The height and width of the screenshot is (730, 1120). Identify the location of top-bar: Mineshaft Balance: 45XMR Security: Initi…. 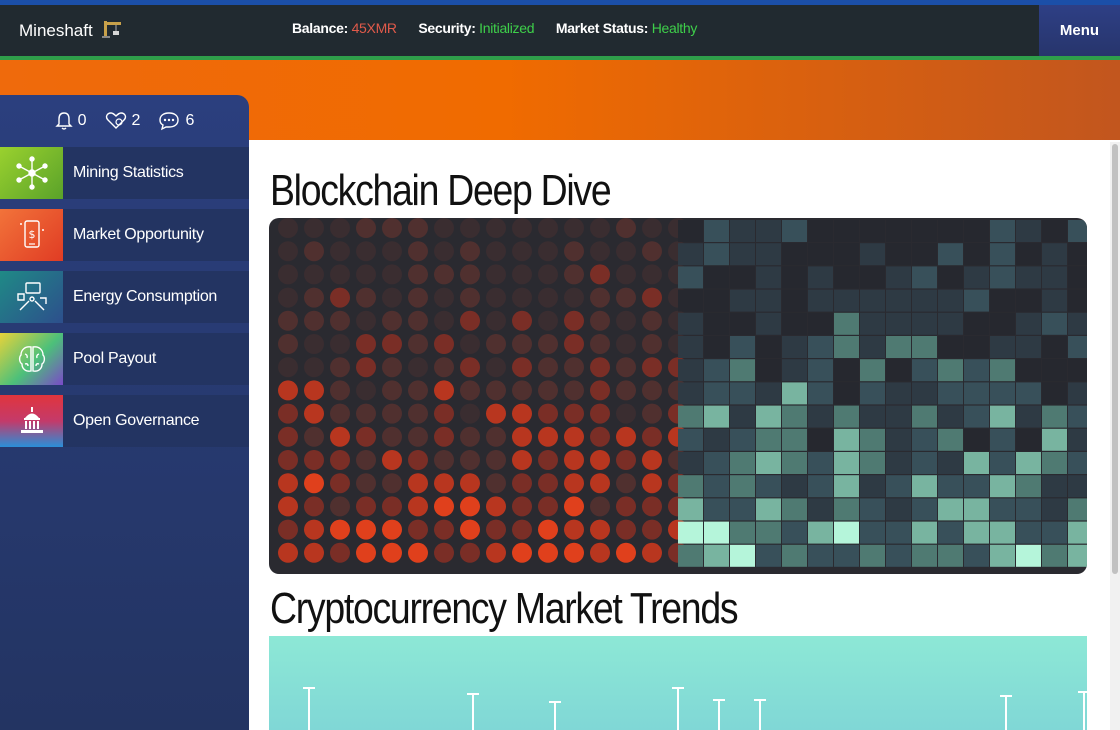
(560, 32).